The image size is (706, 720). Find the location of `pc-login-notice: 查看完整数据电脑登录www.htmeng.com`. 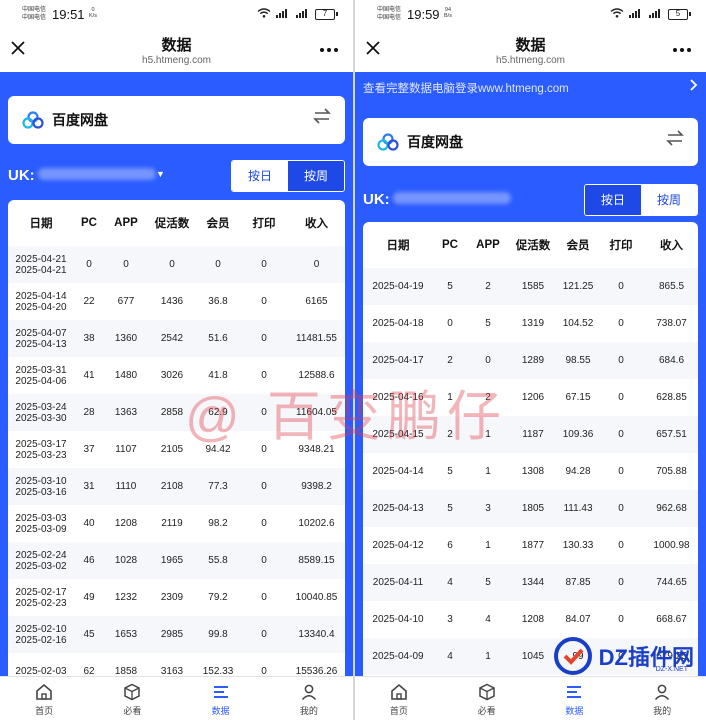

pc-login-notice: 查看完整数据电脑登录www.htmeng.com is located at coordinates (530, 89).